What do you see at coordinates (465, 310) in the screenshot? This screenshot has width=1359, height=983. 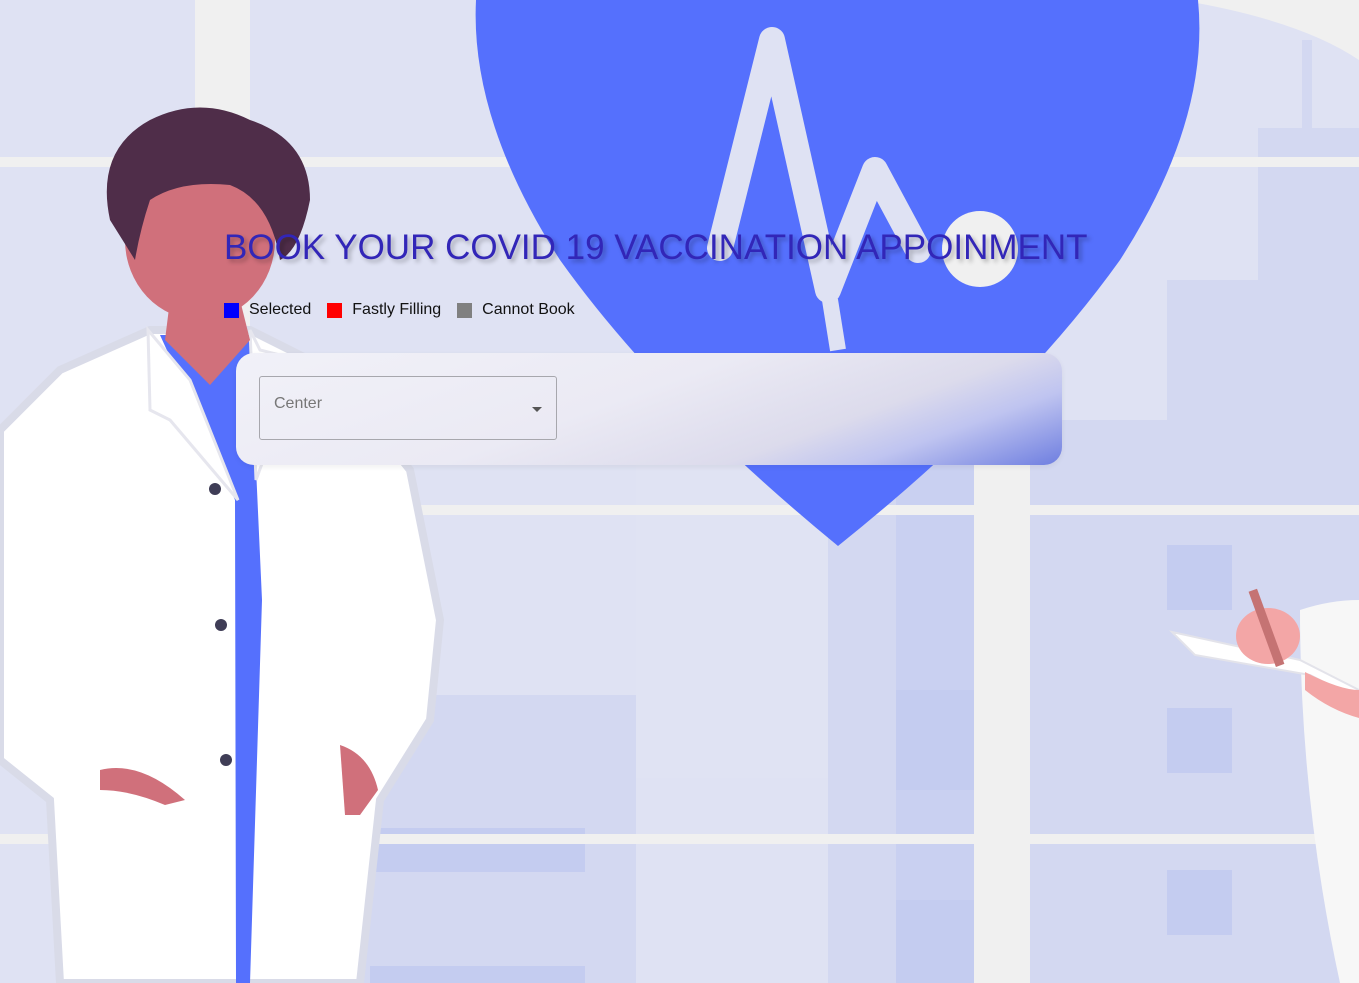 I see `legend-swatch-cannot-book` at bounding box center [465, 310].